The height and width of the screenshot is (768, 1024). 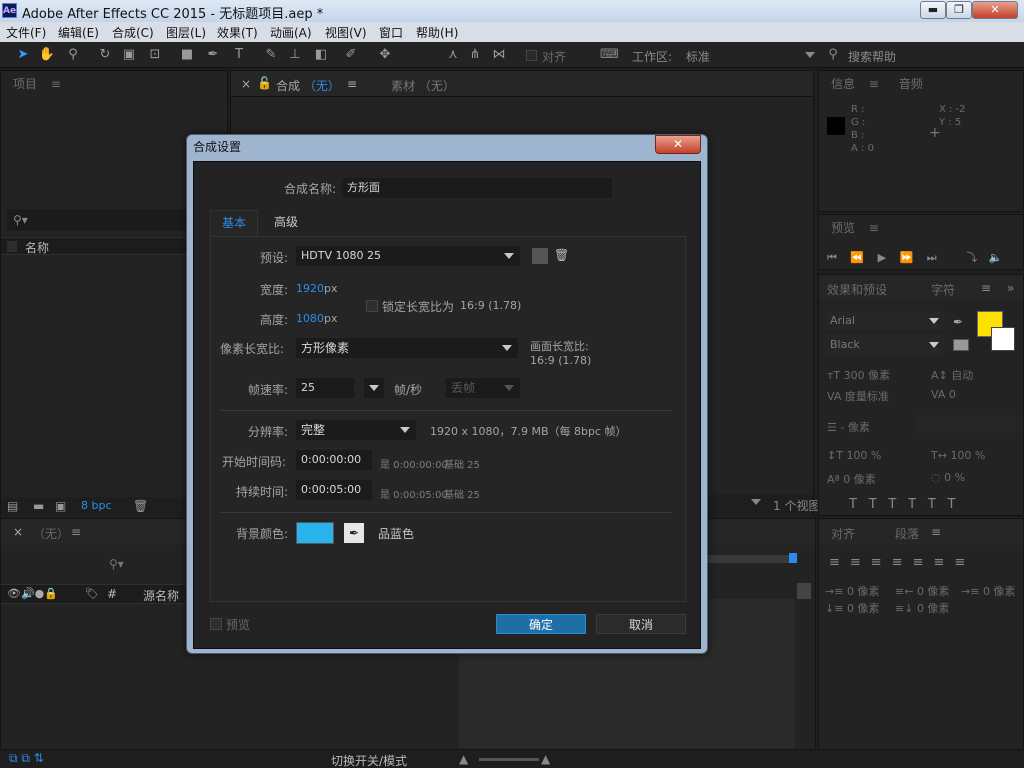 What do you see at coordinates (988, 591) in the screenshot?
I see `first-line-field: →≡ 0 像素` at bounding box center [988, 591].